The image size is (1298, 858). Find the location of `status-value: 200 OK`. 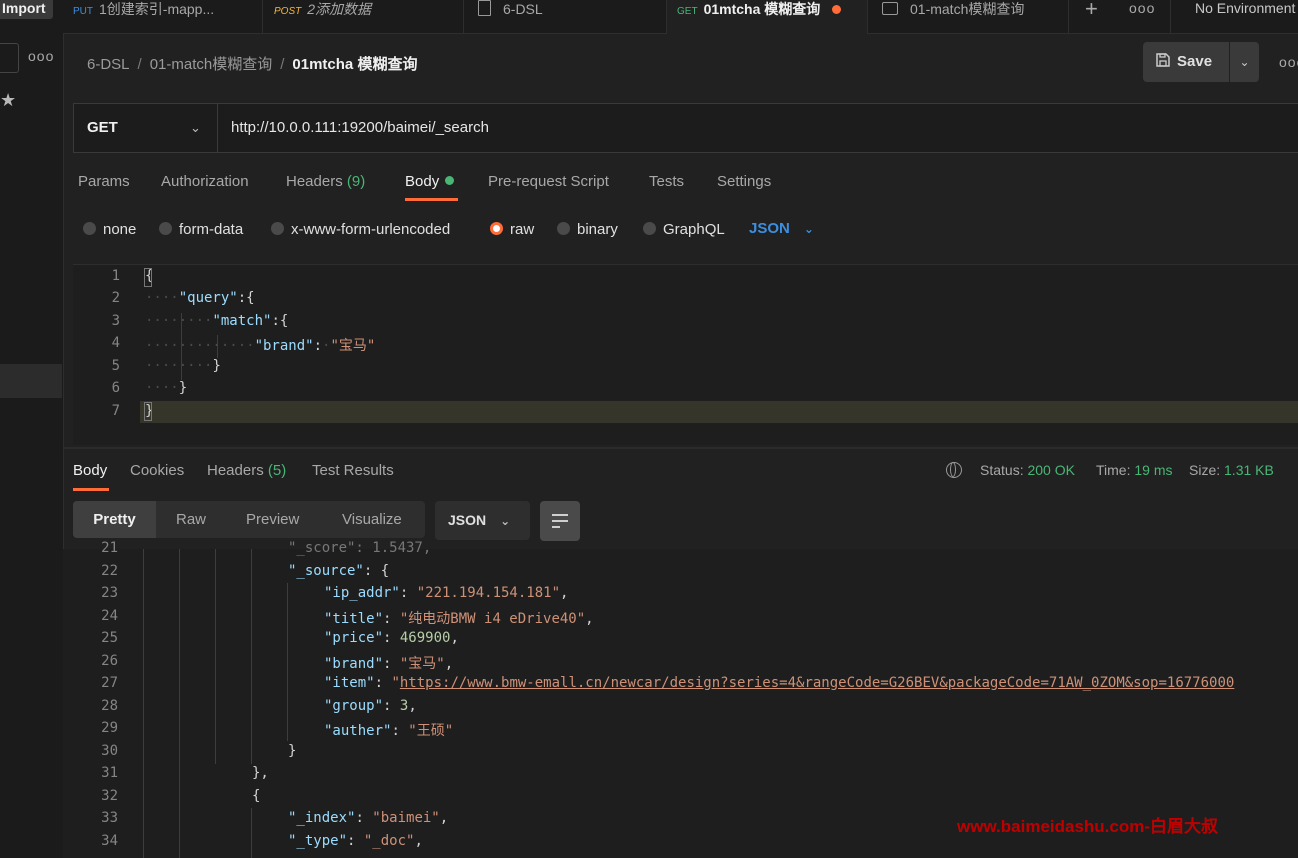

status-value: 200 OK is located at coordinates (1051, 470).